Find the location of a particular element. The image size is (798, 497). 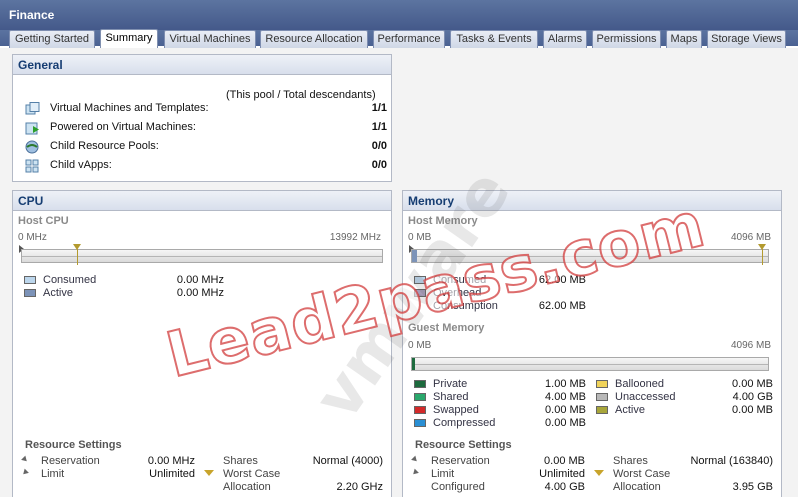

host-mem-axis-min: 0 MB is located at coordinates (420, 237).